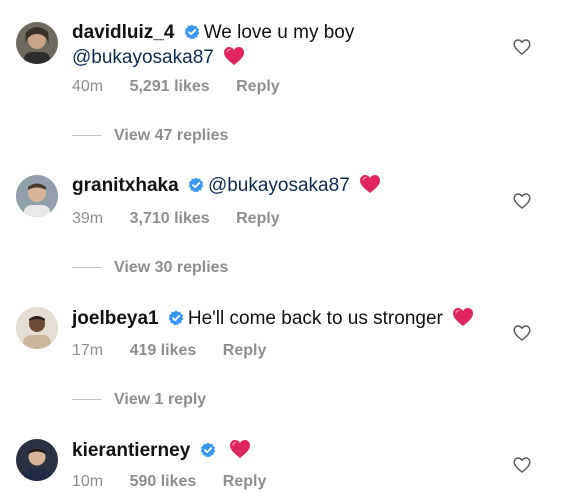 This screenshot has width=561, height=500. I want to click on view-replies-button: View 30 replies, so click(150, 268).